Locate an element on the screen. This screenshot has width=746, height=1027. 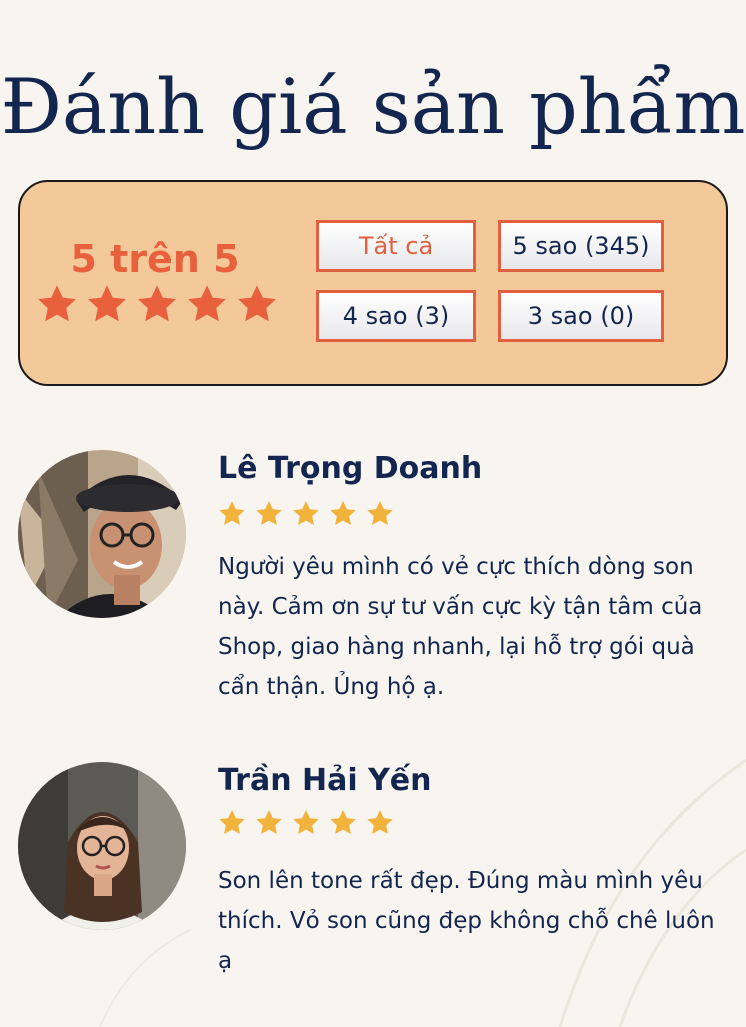
filter-all-button: Tất cả is located at coordinates (396, 246).